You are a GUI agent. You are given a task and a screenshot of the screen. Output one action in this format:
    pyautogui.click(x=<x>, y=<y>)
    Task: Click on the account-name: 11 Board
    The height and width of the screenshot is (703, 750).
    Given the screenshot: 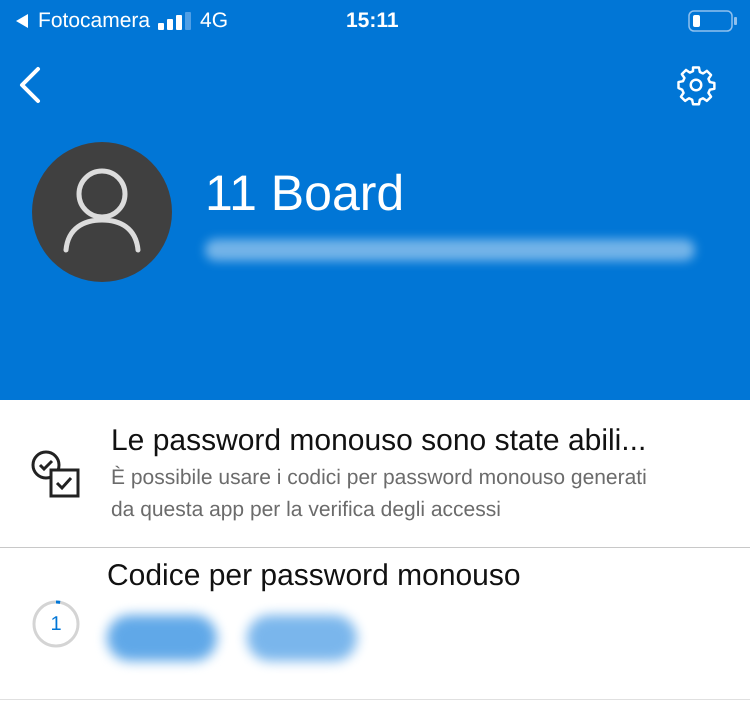 What is the action you would take?
    pyautogui.click(x=305, y=193)
    